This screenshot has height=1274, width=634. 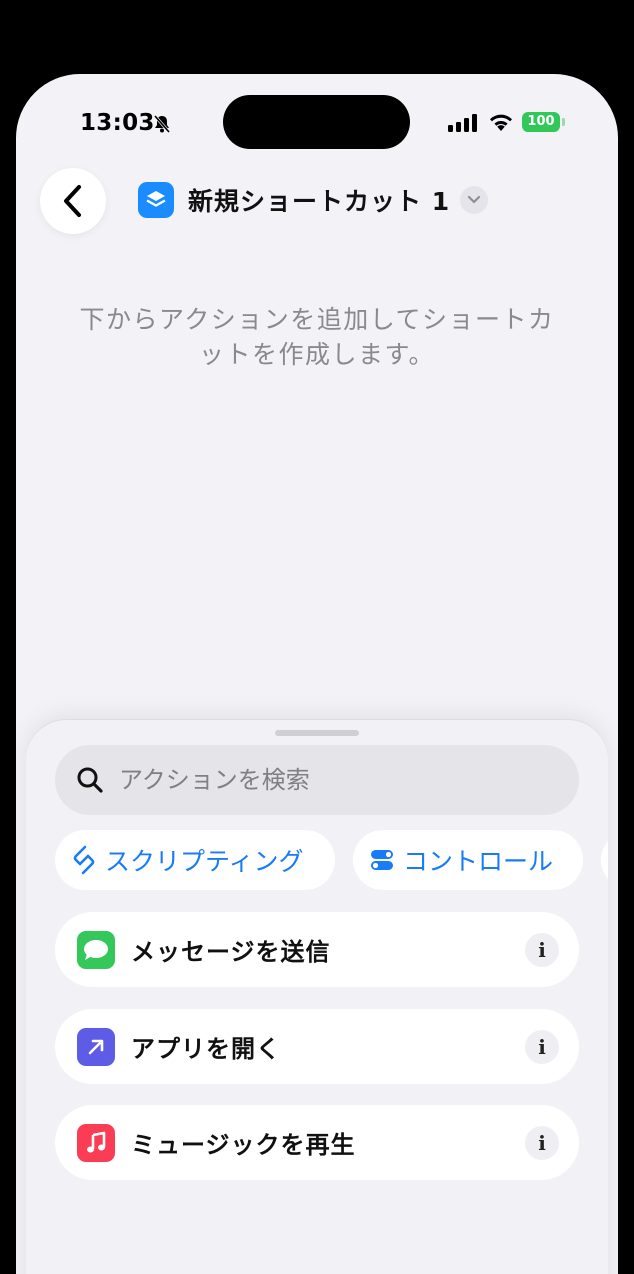 What do you see at coordinates (204, 861) in the screenshot?
I see `category-chip-label: スクリプティング` at bounding box center [204, 861].